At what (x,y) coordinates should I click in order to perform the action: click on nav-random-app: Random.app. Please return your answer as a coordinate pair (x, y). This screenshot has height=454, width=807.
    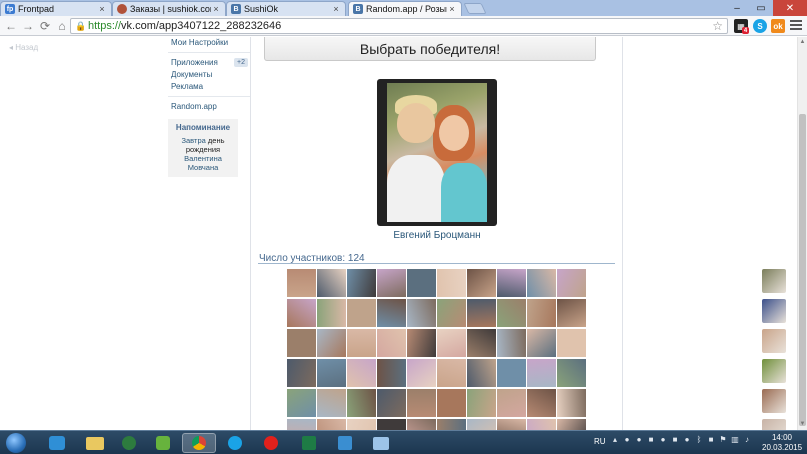
    Looking at the image, I should click on (209, 107).